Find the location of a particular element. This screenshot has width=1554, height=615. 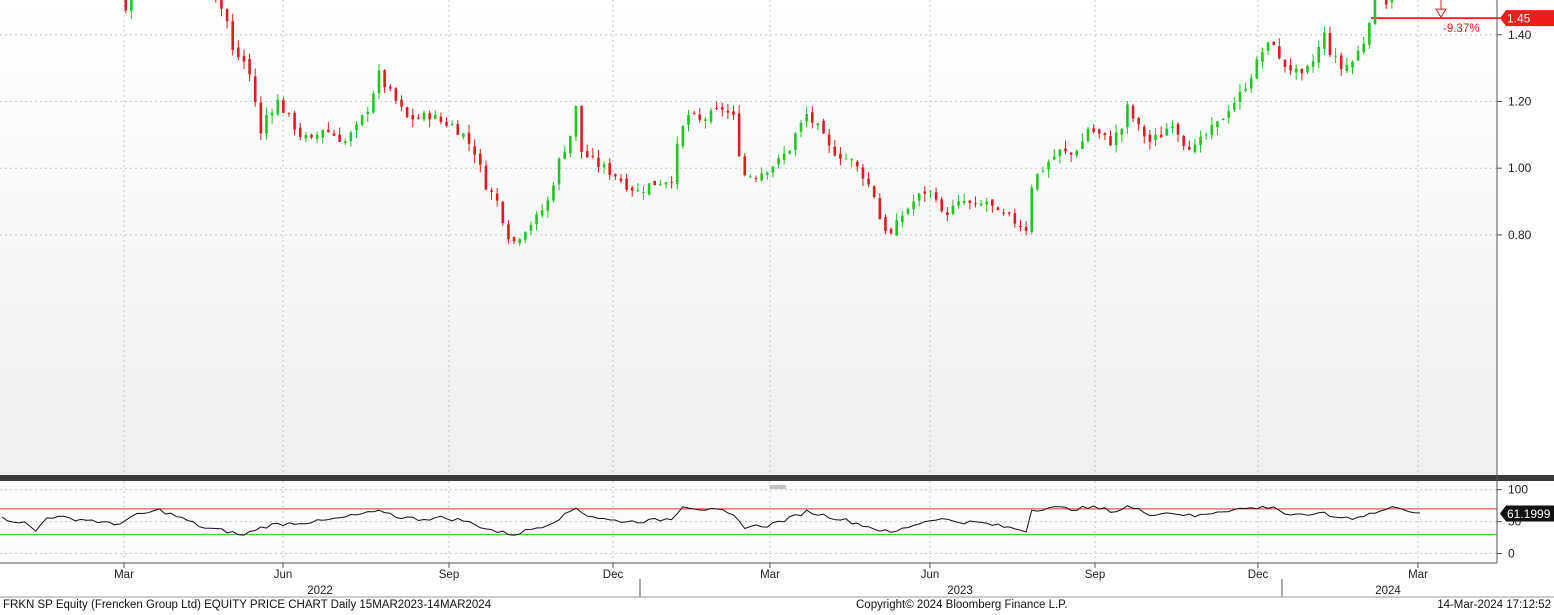

downside-change-label: -9.37% is located at coordinates (1461, 29).